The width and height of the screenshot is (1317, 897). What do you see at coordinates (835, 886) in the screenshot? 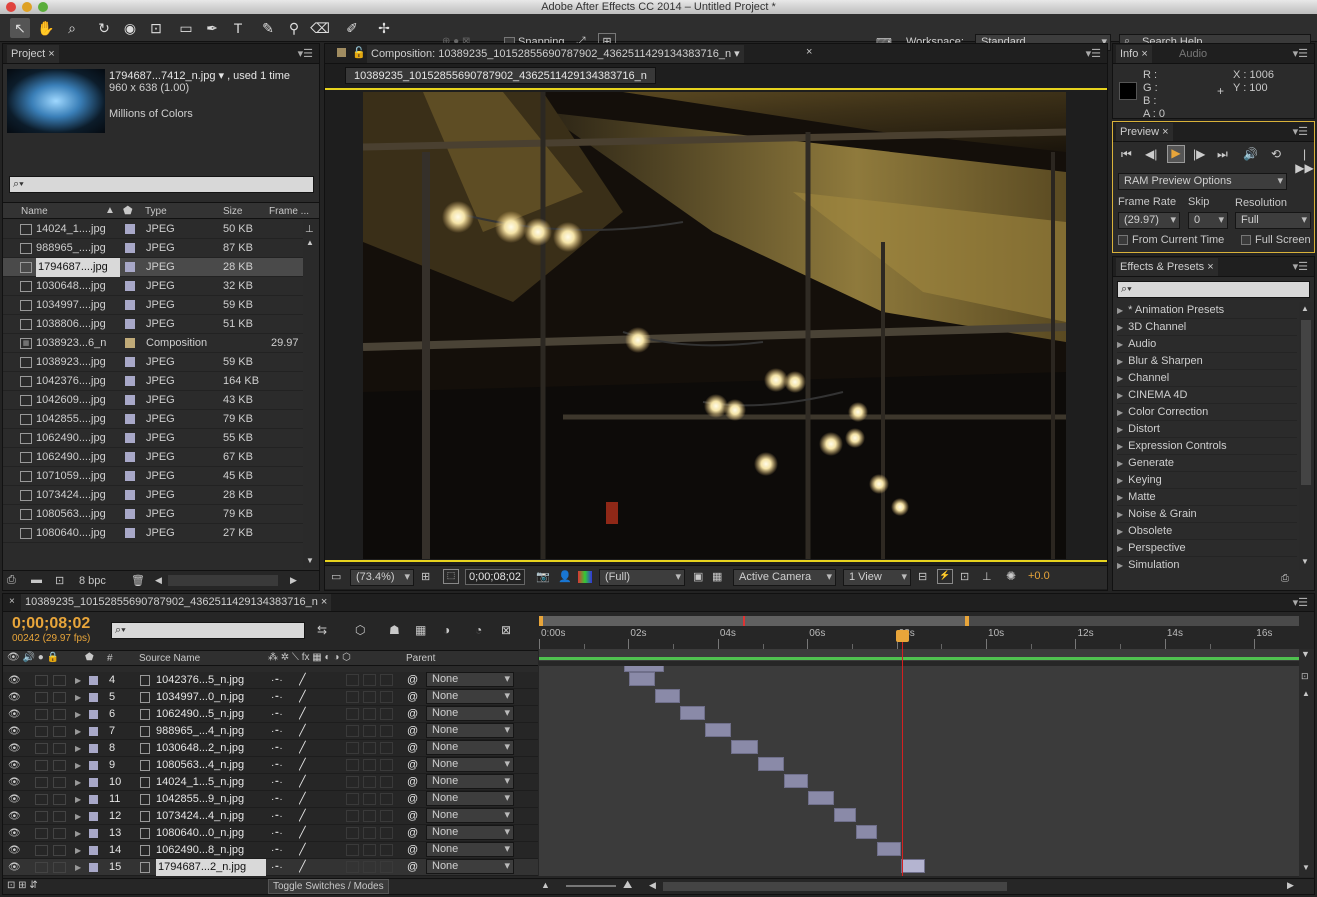
I see `timeline-horizontal-scrollbar` at bounding box center [835, 886].